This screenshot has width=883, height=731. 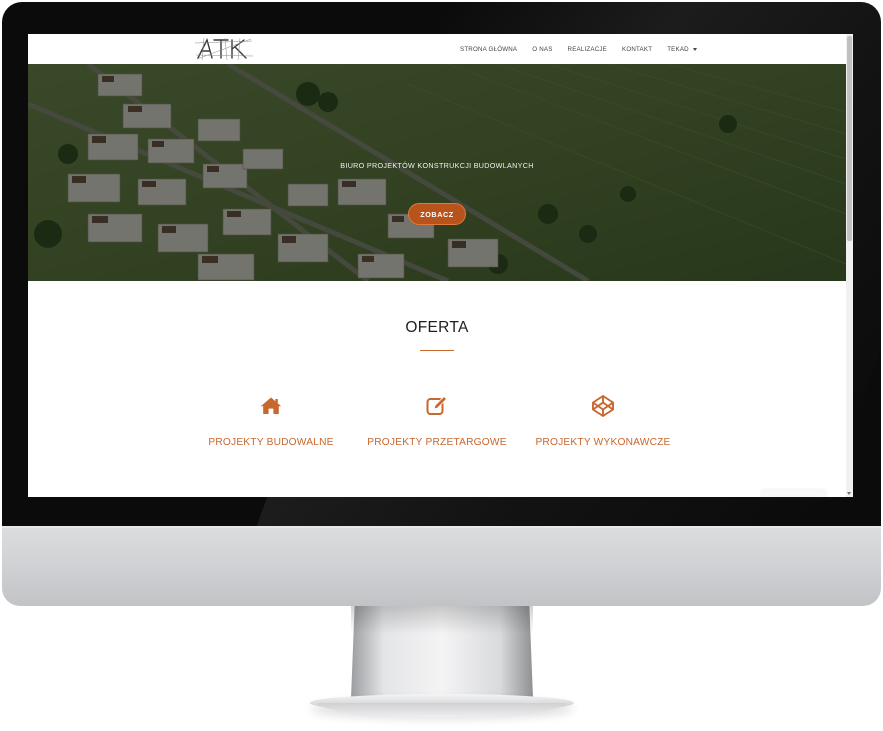 I want to click on stand-neck-shadow, so click(x=442, y=620).